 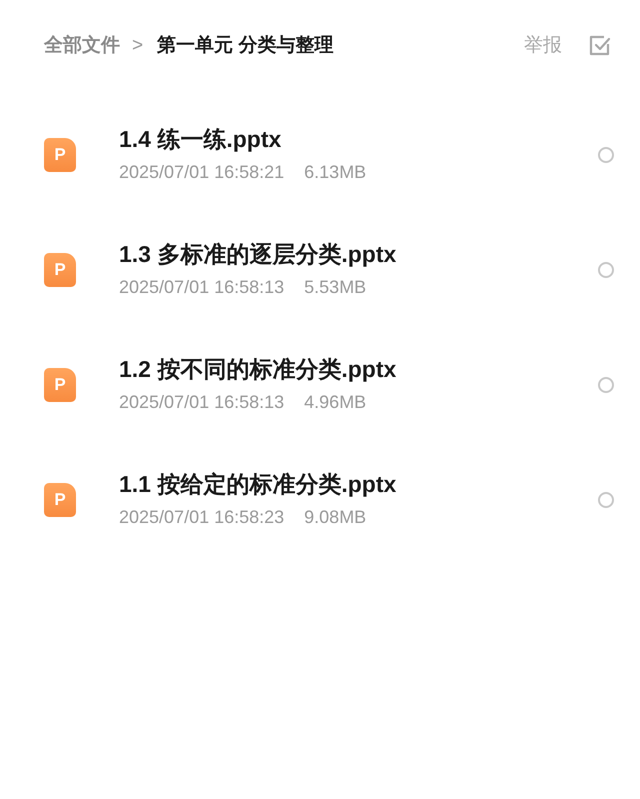 What do you see at coordinates (257, 369) in the screenshot?
I see `file-name: 1.2 按不同的标准分类.pptx` at bounding box center [257, 369].